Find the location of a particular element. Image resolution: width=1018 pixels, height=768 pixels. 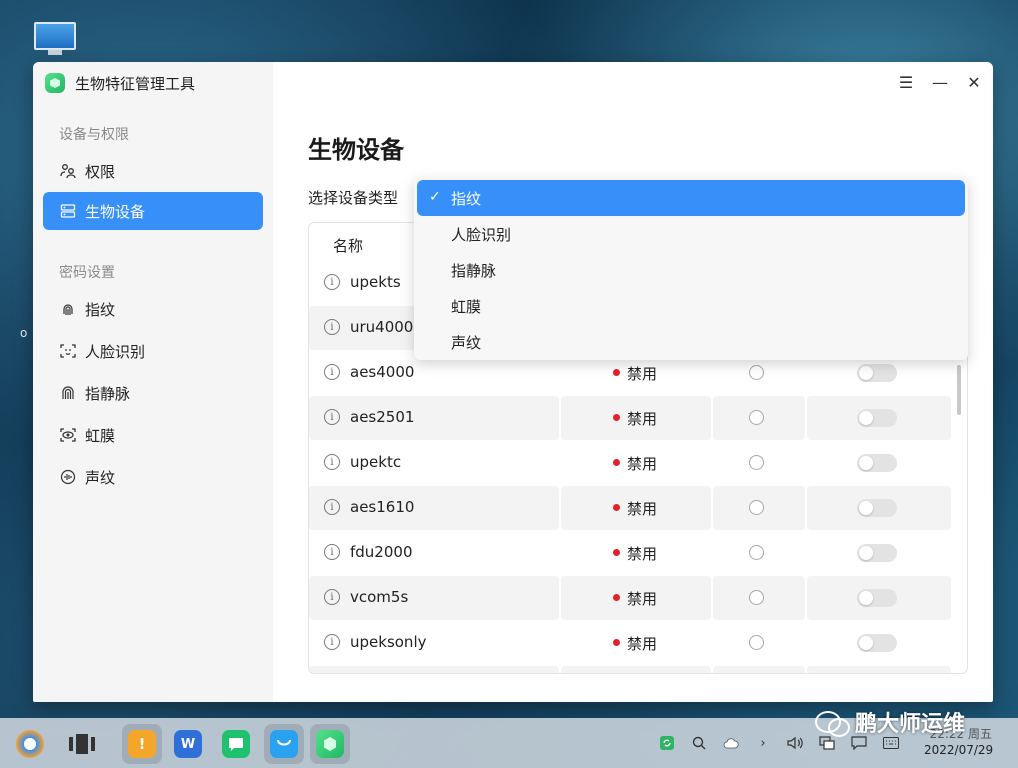

device-name: aes2501 is located at coordinates (382, 417).